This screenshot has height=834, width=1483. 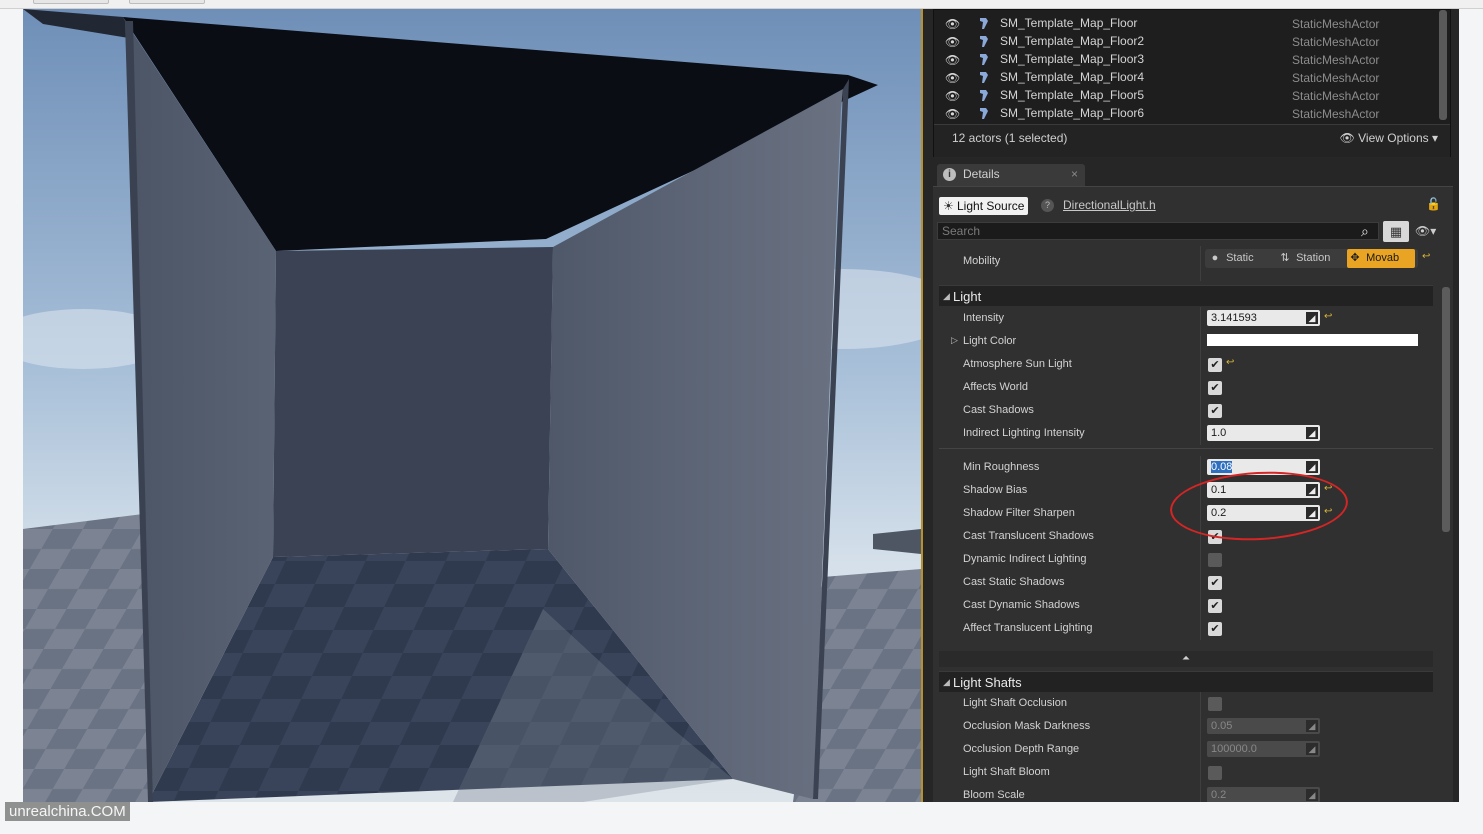 What do you see at coordinates (991, 206) in the screenshot?
I see `component-label: Light Source` at bounding box center [991, 206].